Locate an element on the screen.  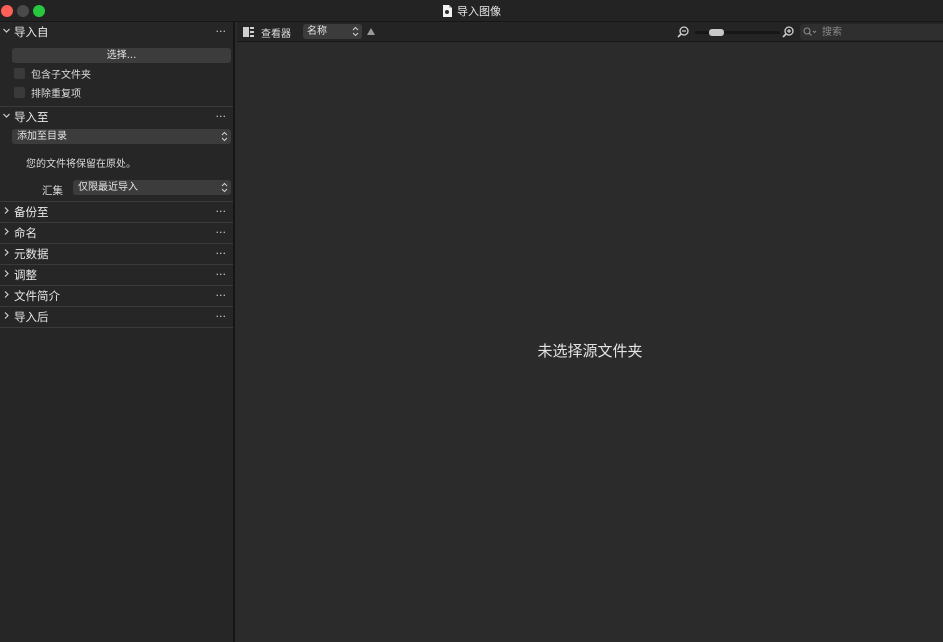
window-title-group: 导入图像 is located at coordinates (471, 11).